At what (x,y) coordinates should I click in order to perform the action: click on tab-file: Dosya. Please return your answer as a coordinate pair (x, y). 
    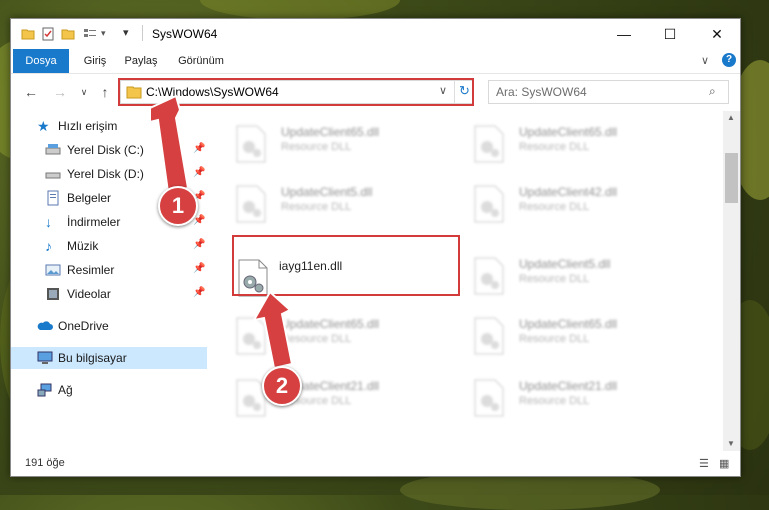
    Looking at the image, I should click on (41, 61).